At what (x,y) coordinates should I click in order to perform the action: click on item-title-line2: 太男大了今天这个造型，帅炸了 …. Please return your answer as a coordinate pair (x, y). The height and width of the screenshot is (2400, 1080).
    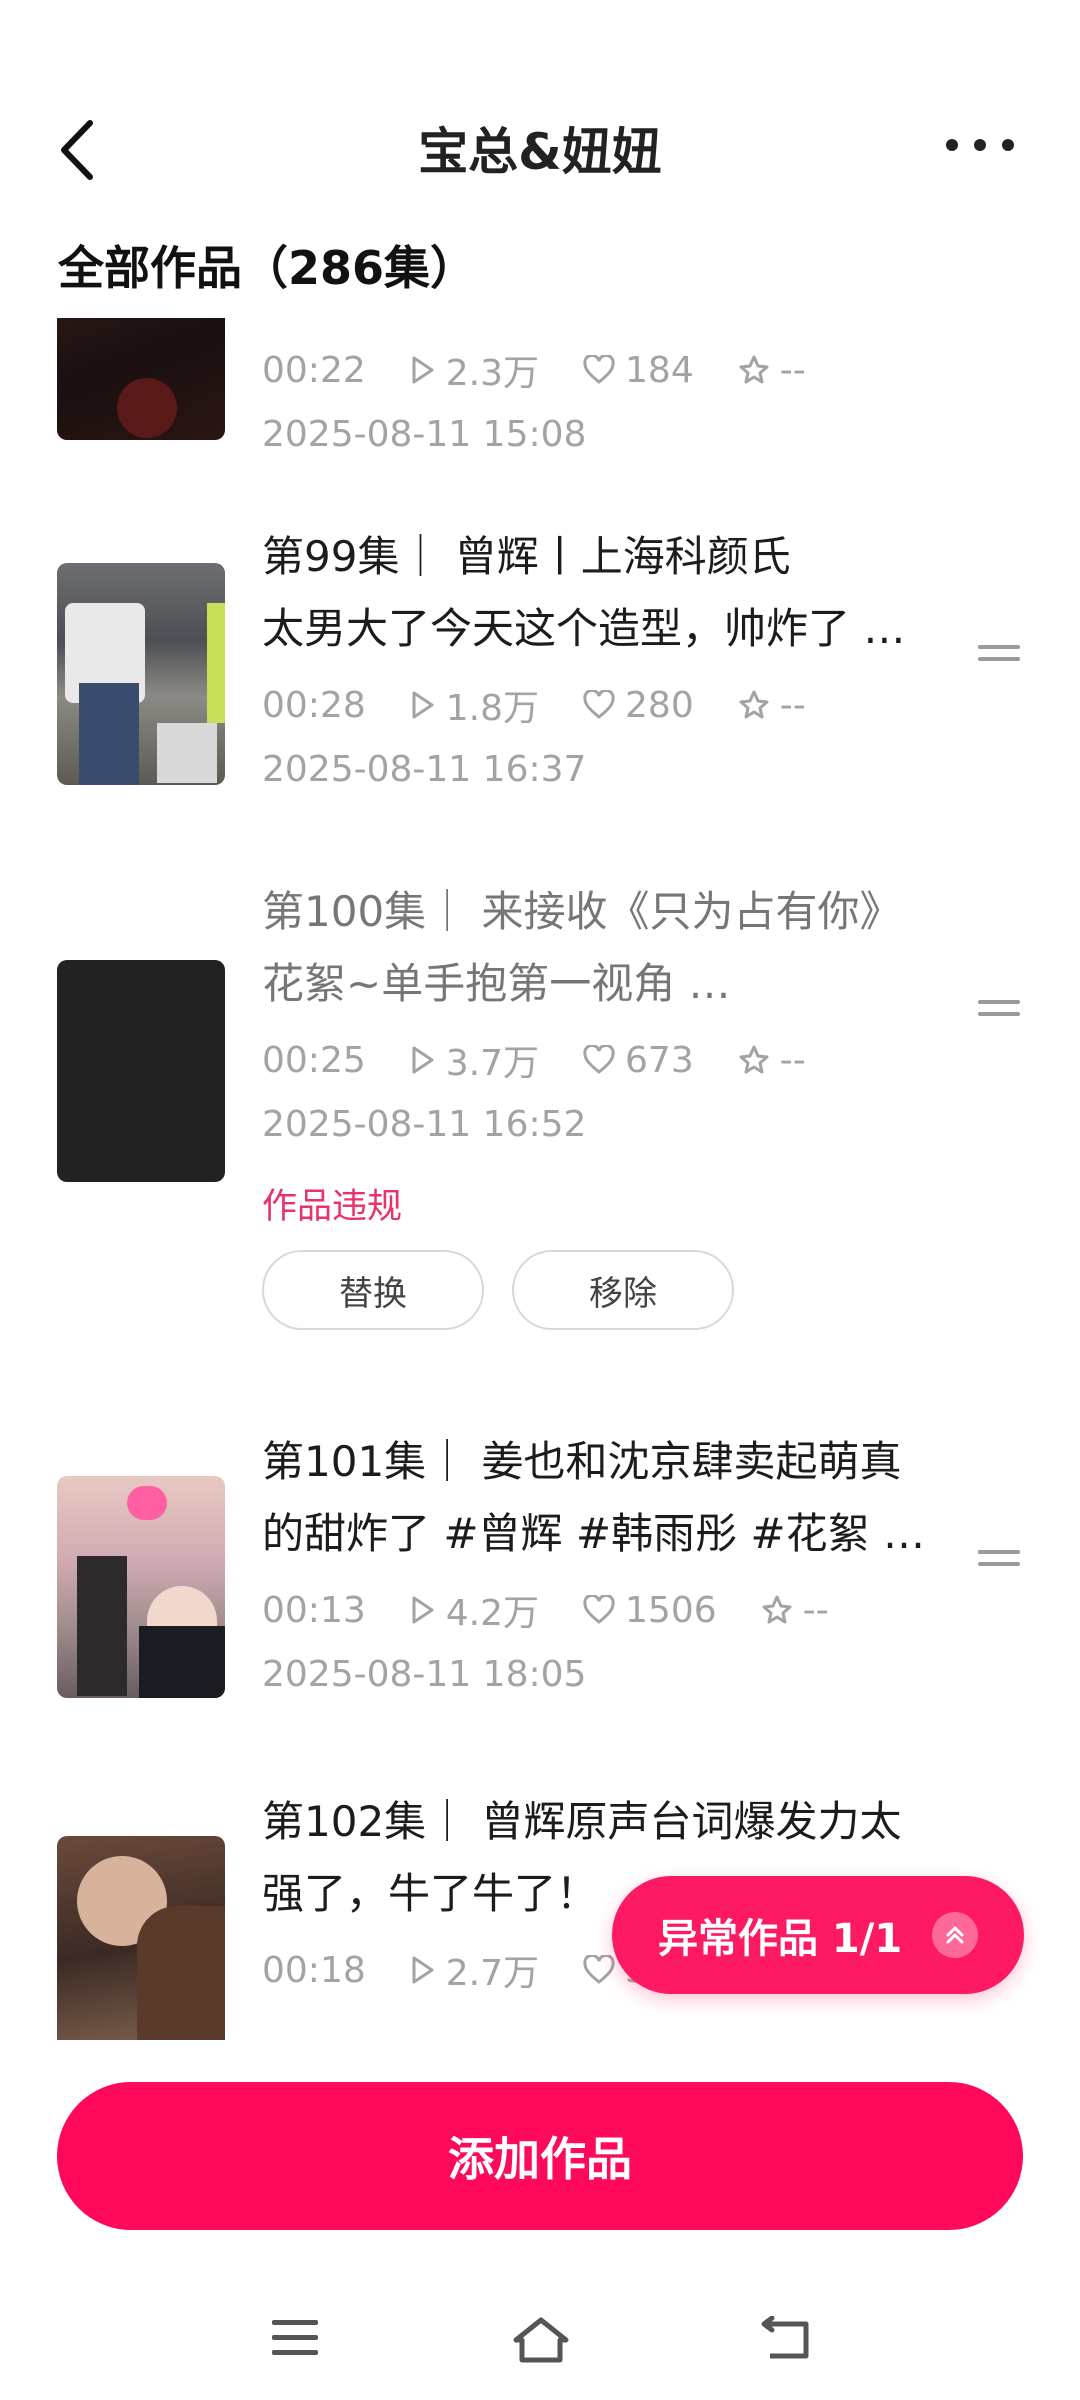
    Looking at the image, I should click on (584, 628).